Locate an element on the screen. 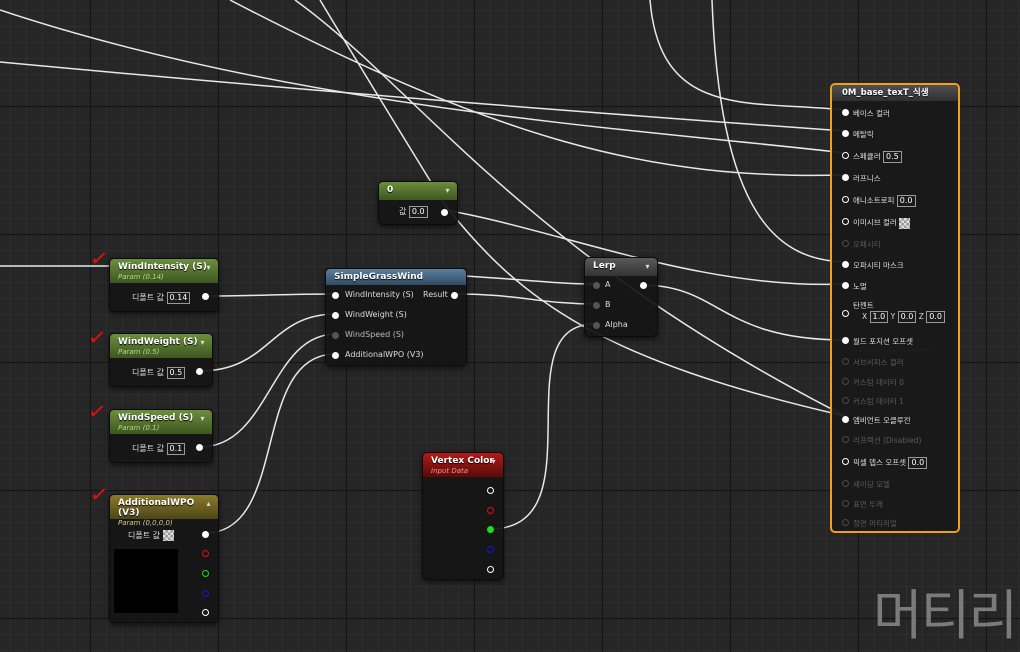 Image resolution: width=1020 pixels, height=652 pixels. material-row-label: 리프랙션 (Disabled) is located at coordinates (887, 440).